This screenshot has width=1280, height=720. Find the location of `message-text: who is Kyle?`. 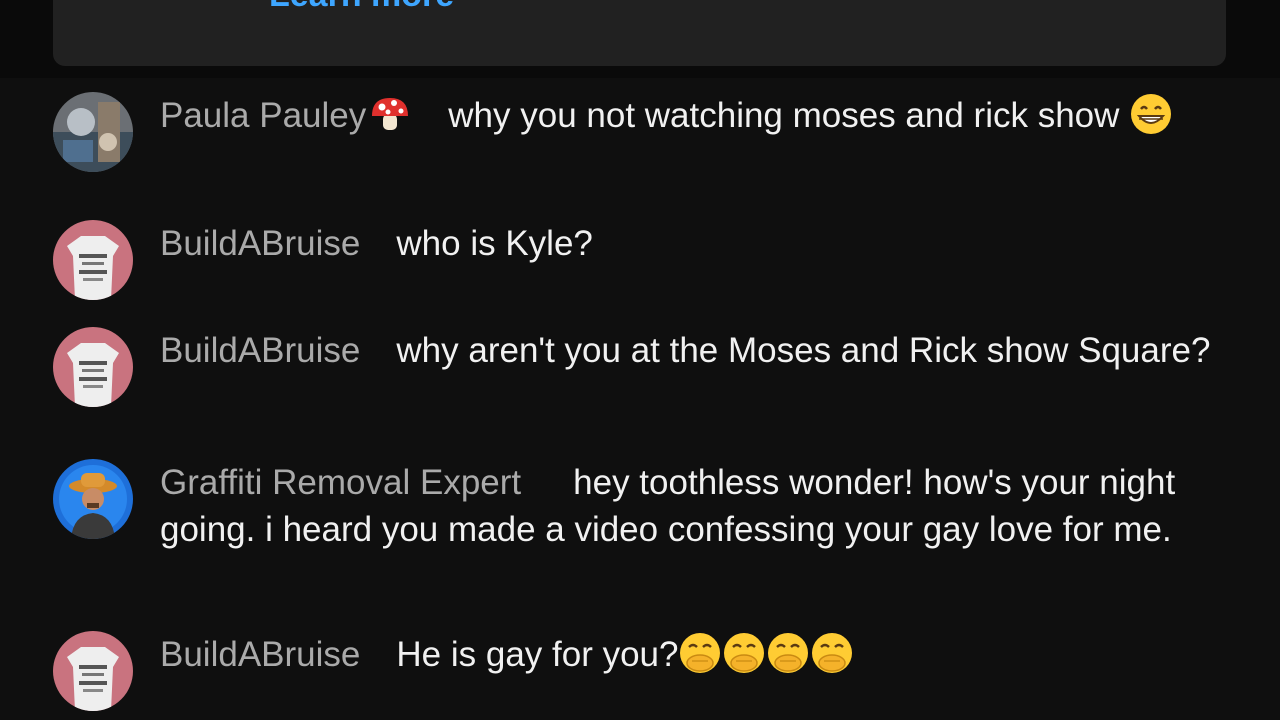

message-text: who is Kyle? is located at coordinates (494, 243).